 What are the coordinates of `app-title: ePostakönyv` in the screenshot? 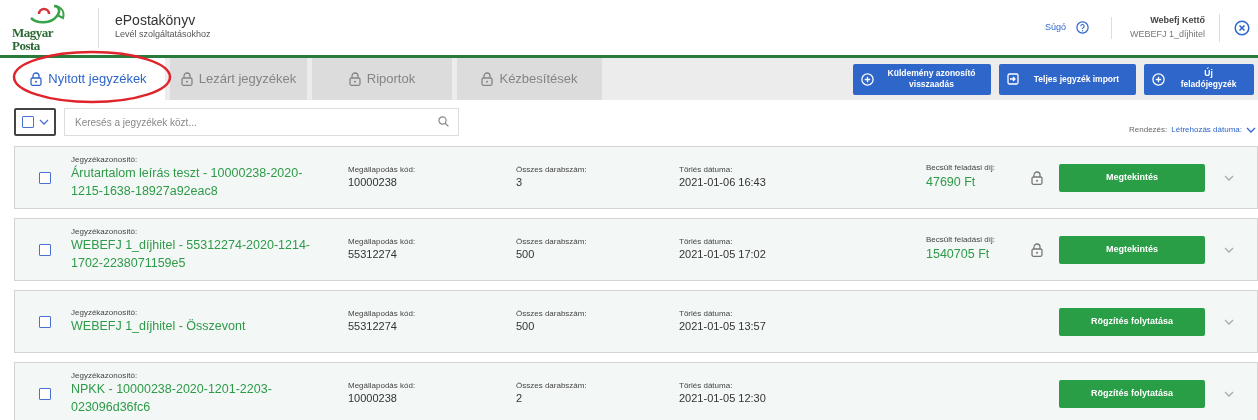 It's located at (156, 21).